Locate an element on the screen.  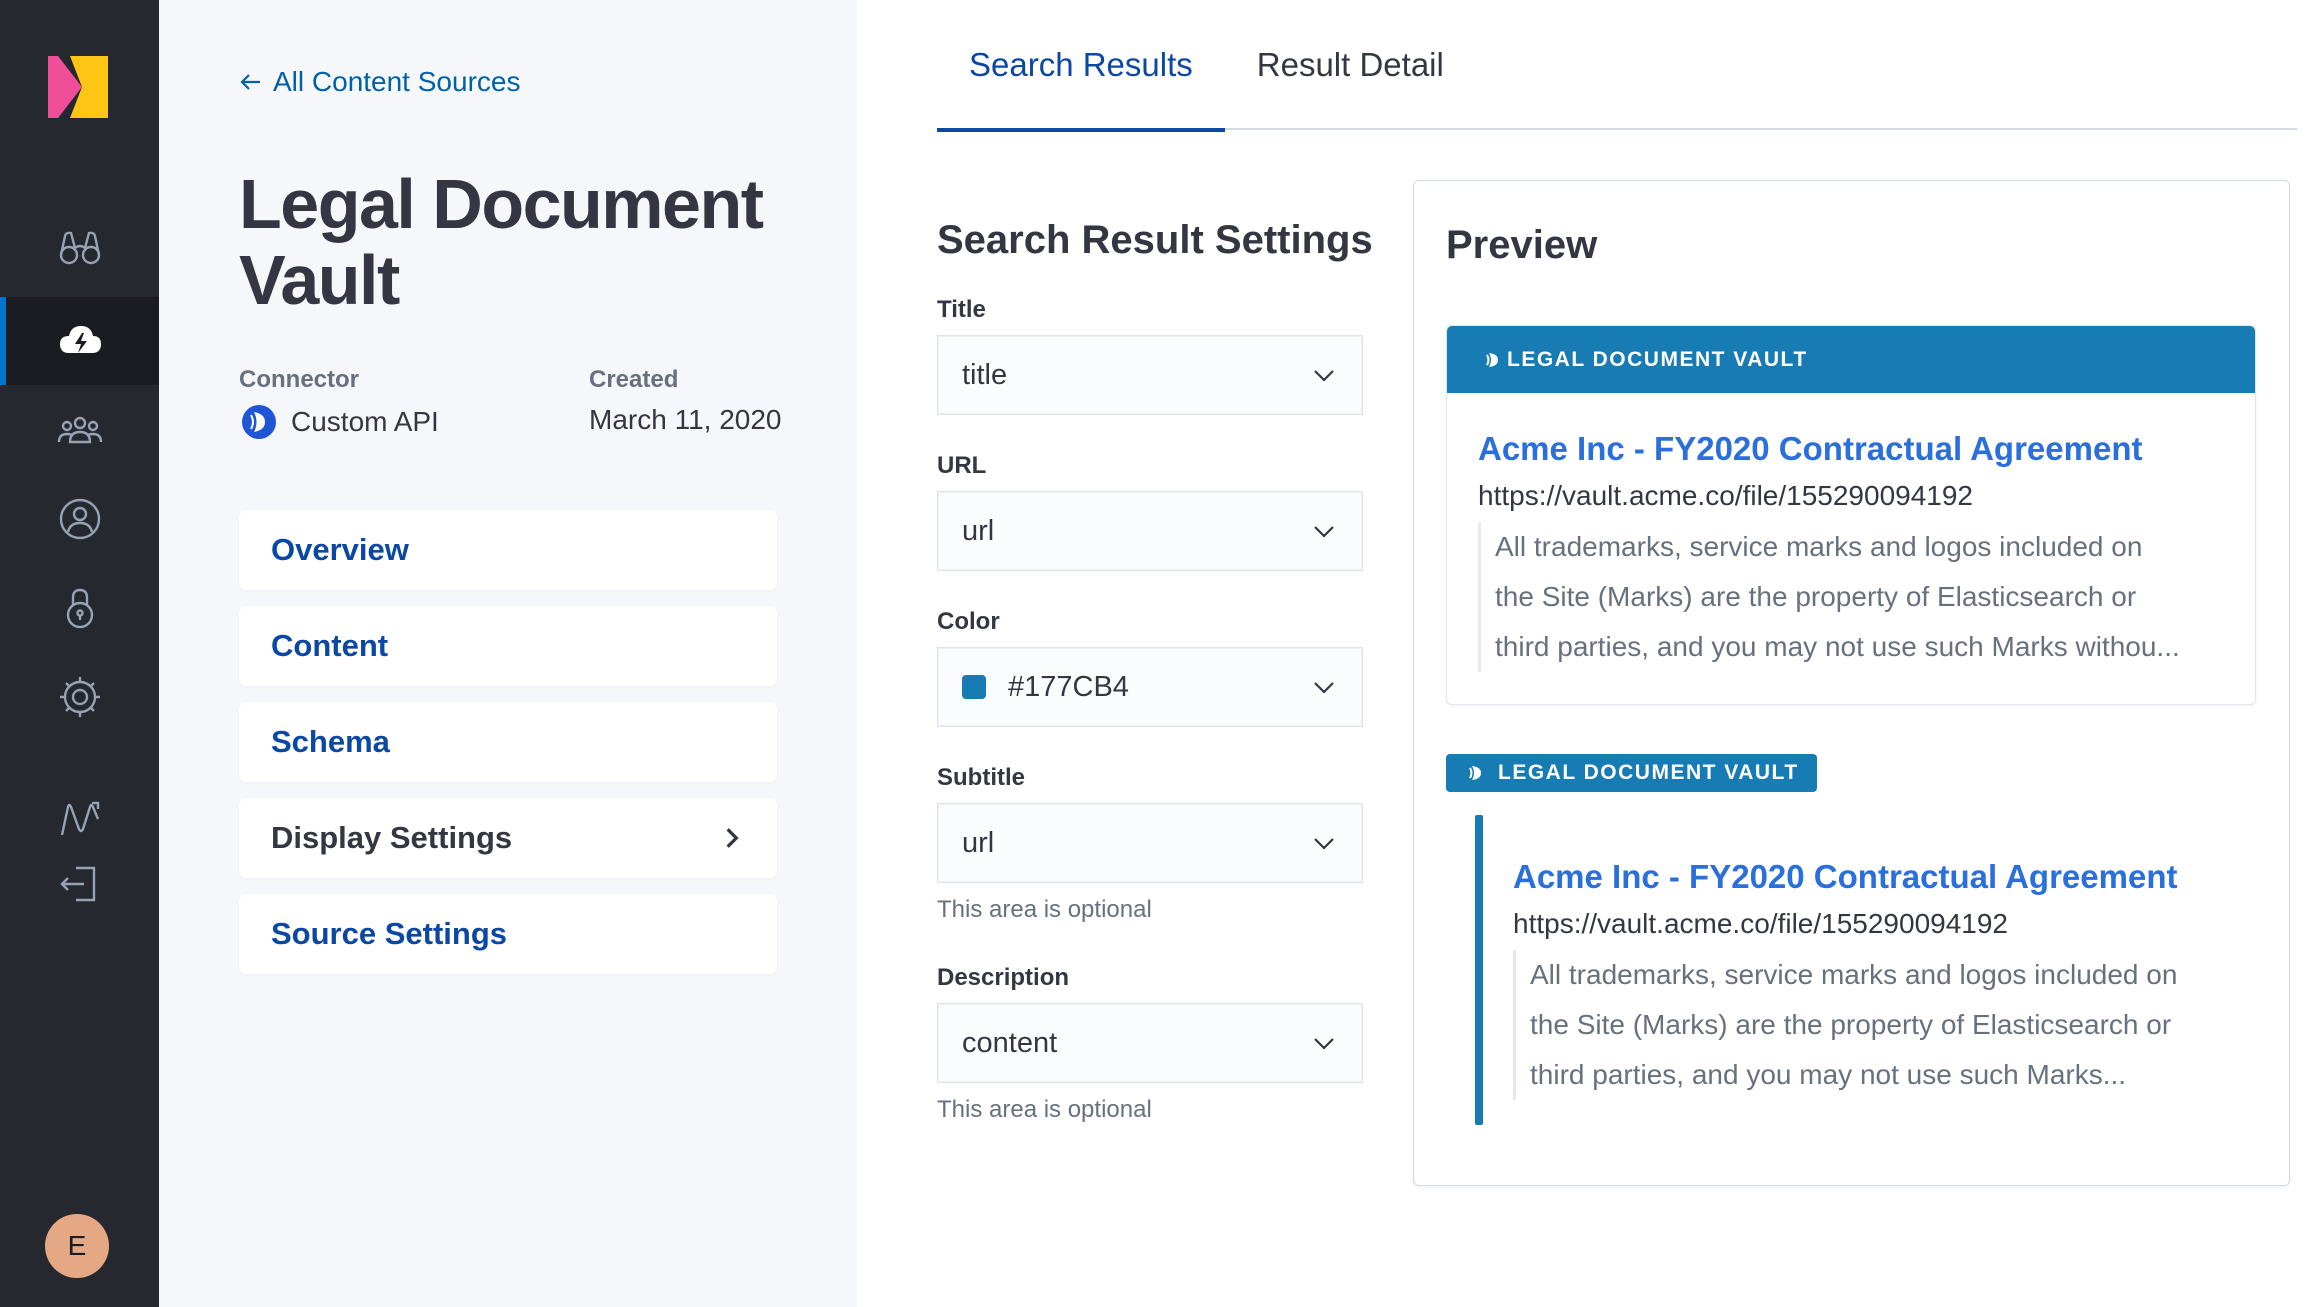
color-value: #177CB4 is located at coordinates (1068, 686).